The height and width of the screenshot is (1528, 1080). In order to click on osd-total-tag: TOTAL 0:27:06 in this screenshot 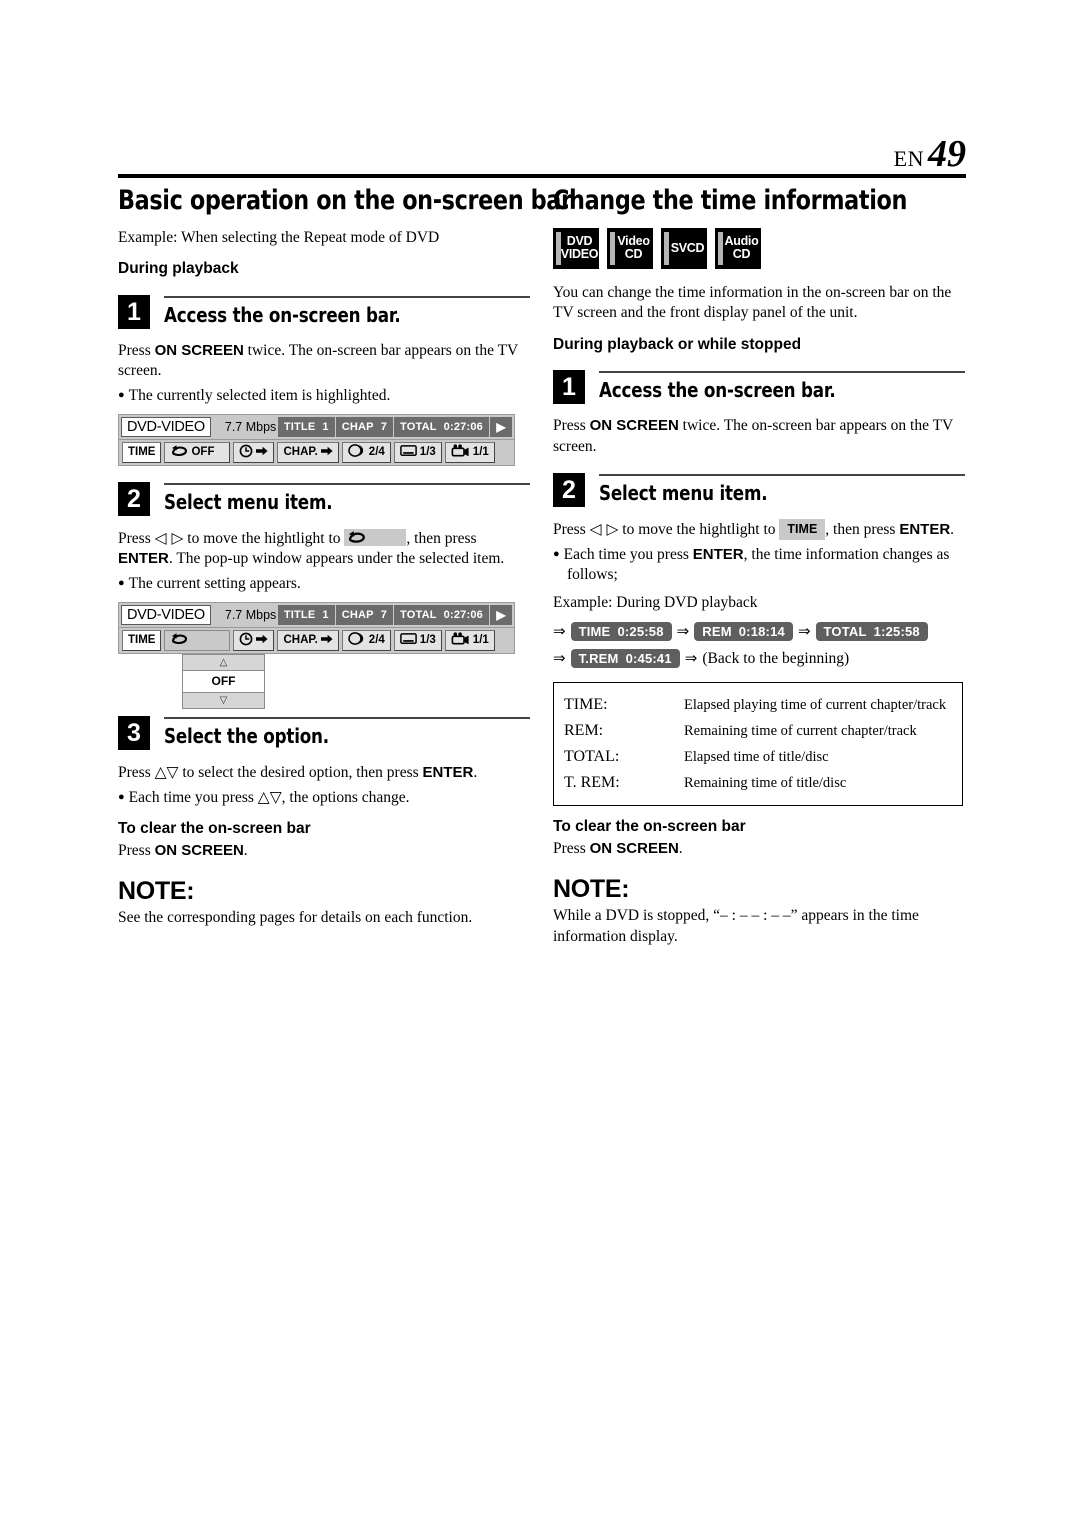, I will do `click(442, 614)`.